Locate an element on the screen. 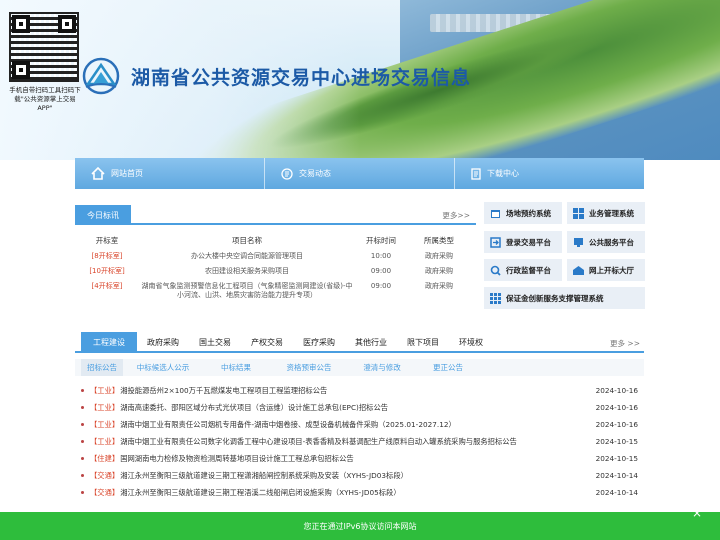  col-project: 项目名称 is located at coordinates (247, 240).